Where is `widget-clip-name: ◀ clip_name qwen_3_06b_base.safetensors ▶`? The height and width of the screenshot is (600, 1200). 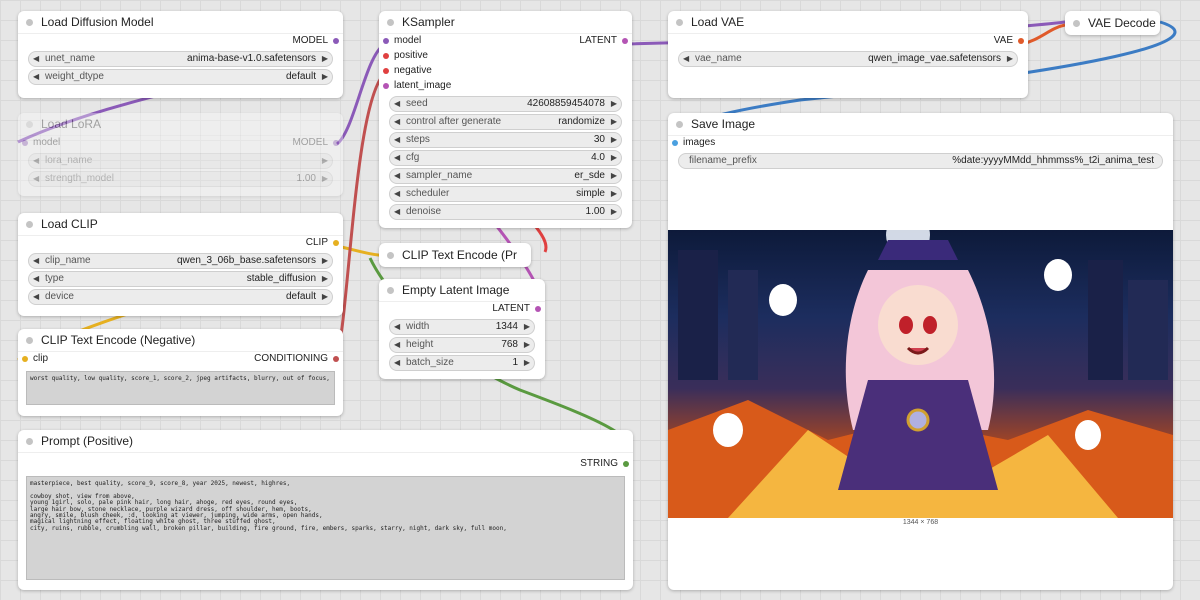 widget-clip-name: ◀ clip_name qwen_3_06b_base.safetensors ▶ is located at coordinates (180, 261).